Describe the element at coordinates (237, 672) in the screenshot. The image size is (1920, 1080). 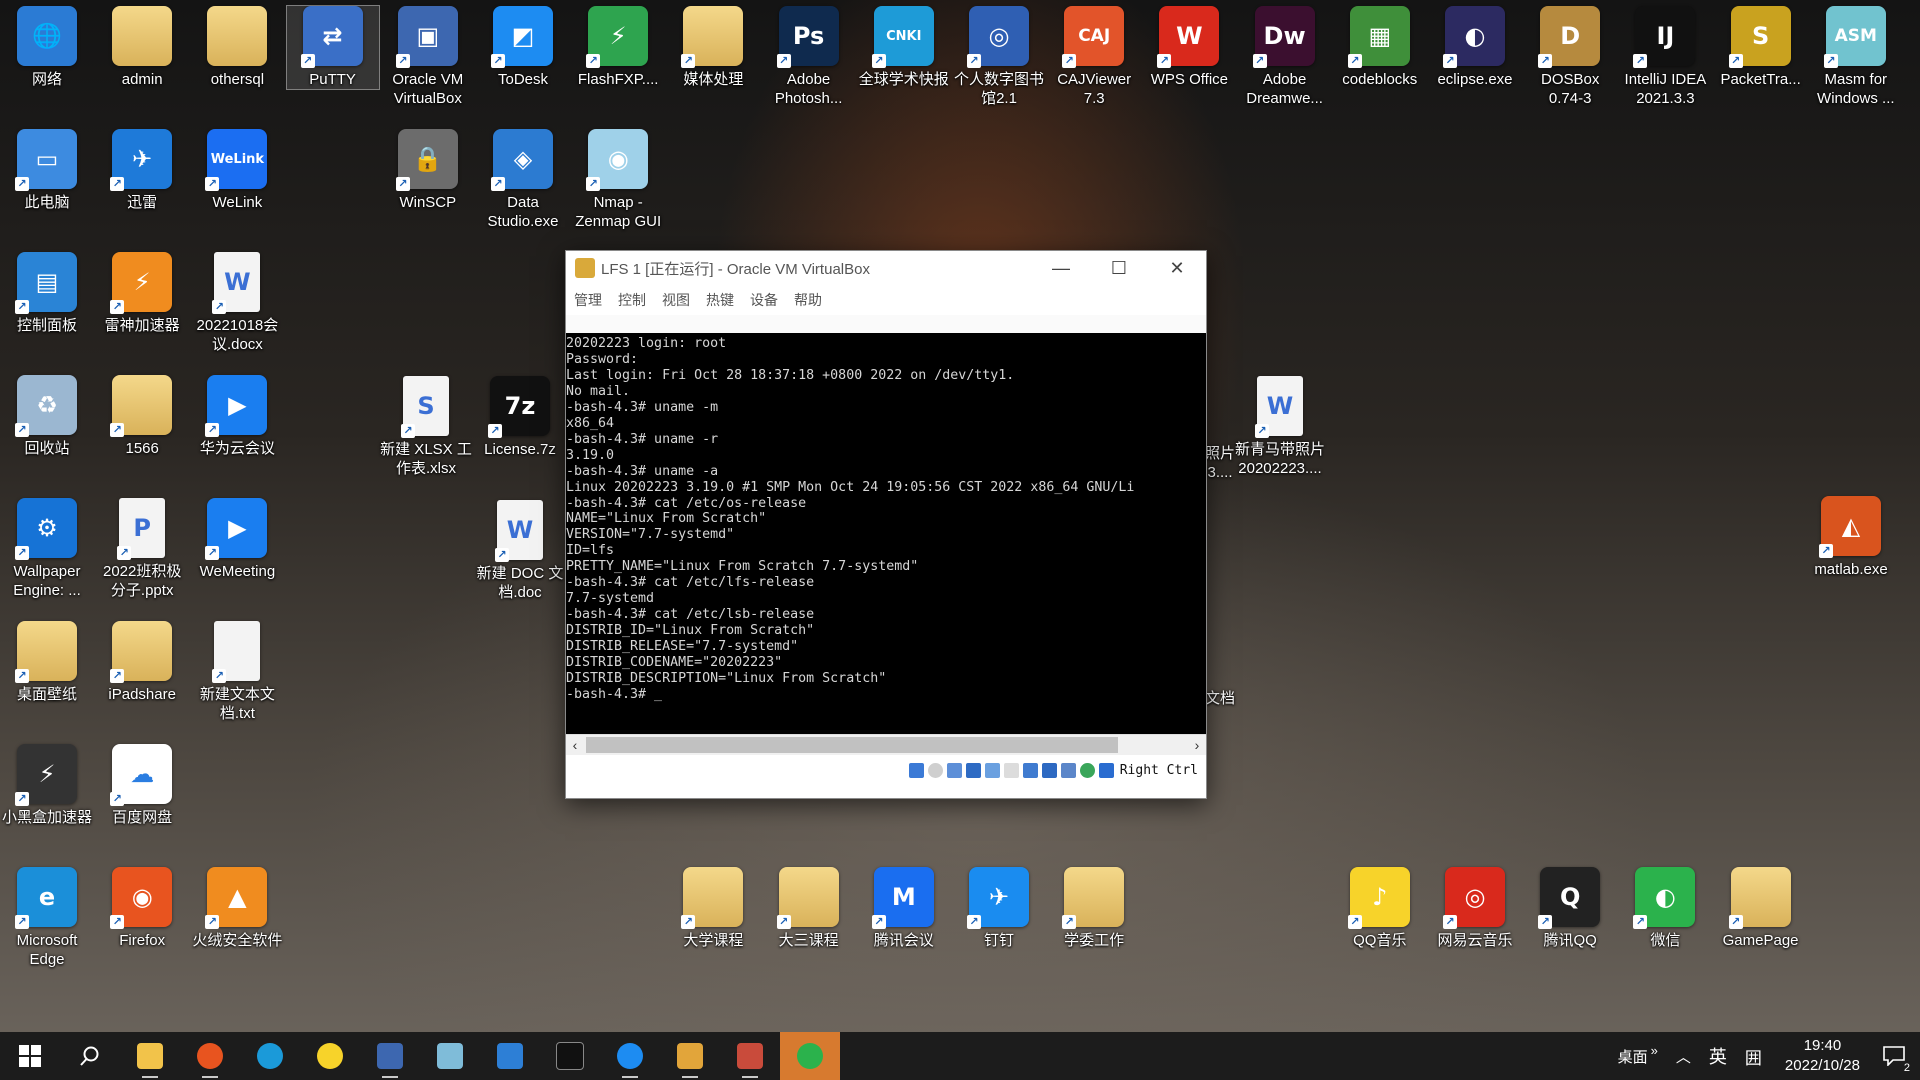
I see `desktop-icon: ↗ 新建文本文 档.txt` at that location.